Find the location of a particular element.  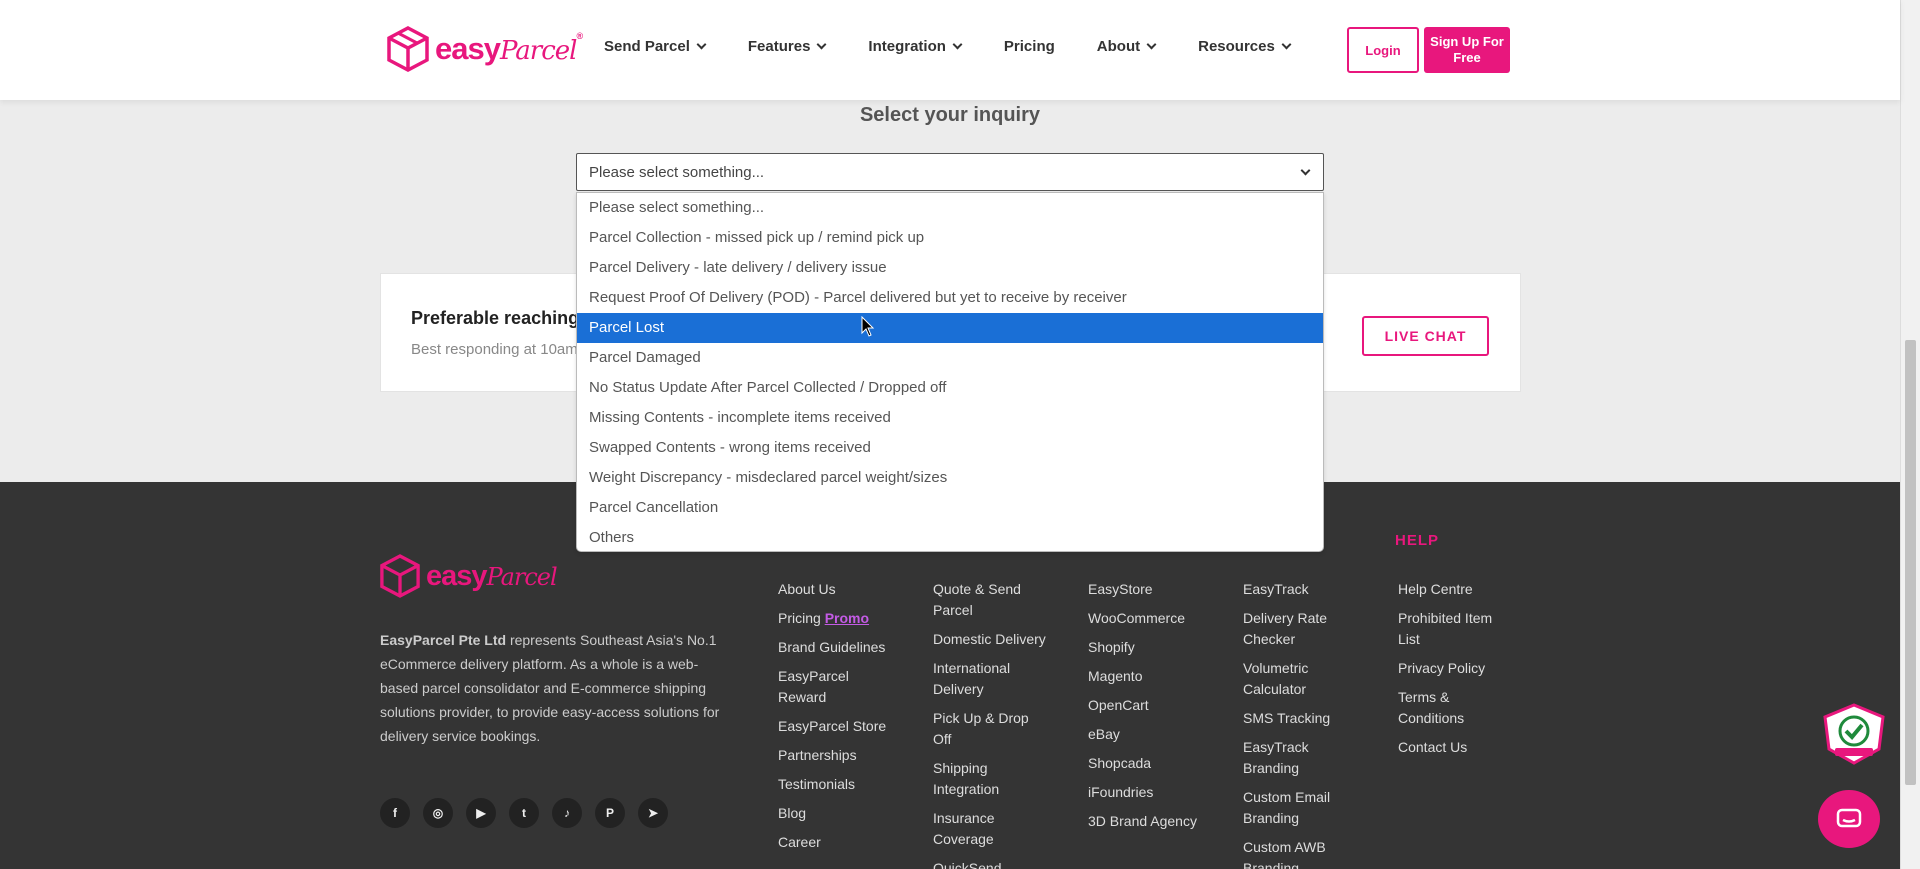

live-chat-button: LIVE CHAT is located at coordinates (1425, 336).